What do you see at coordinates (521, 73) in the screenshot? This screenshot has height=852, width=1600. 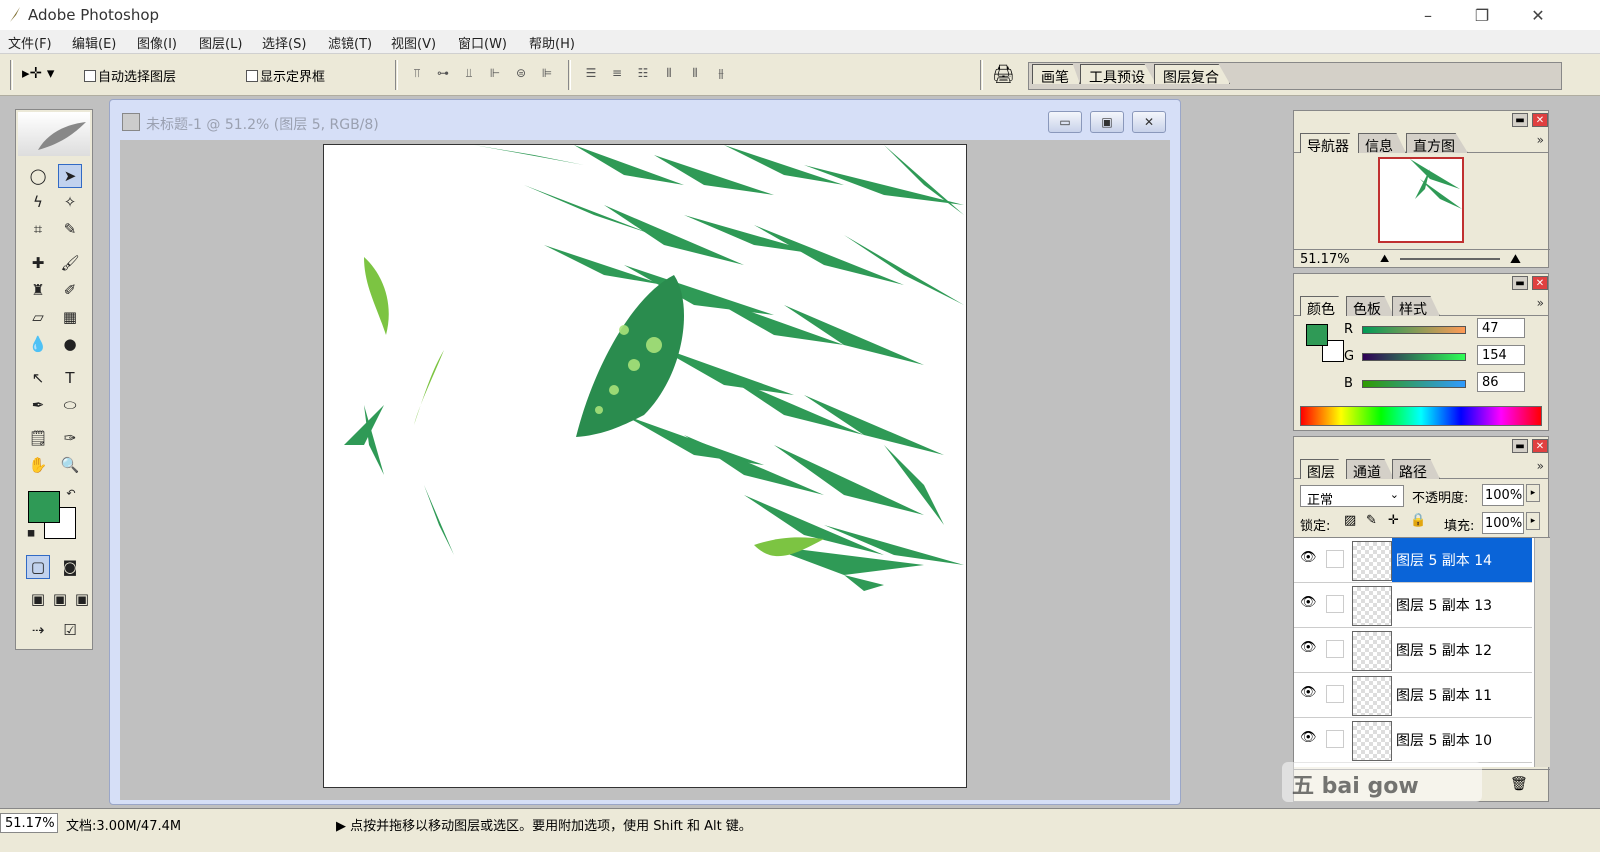 I see `align-hcenter-icon: ⊜` at bounding box center [521, 73].